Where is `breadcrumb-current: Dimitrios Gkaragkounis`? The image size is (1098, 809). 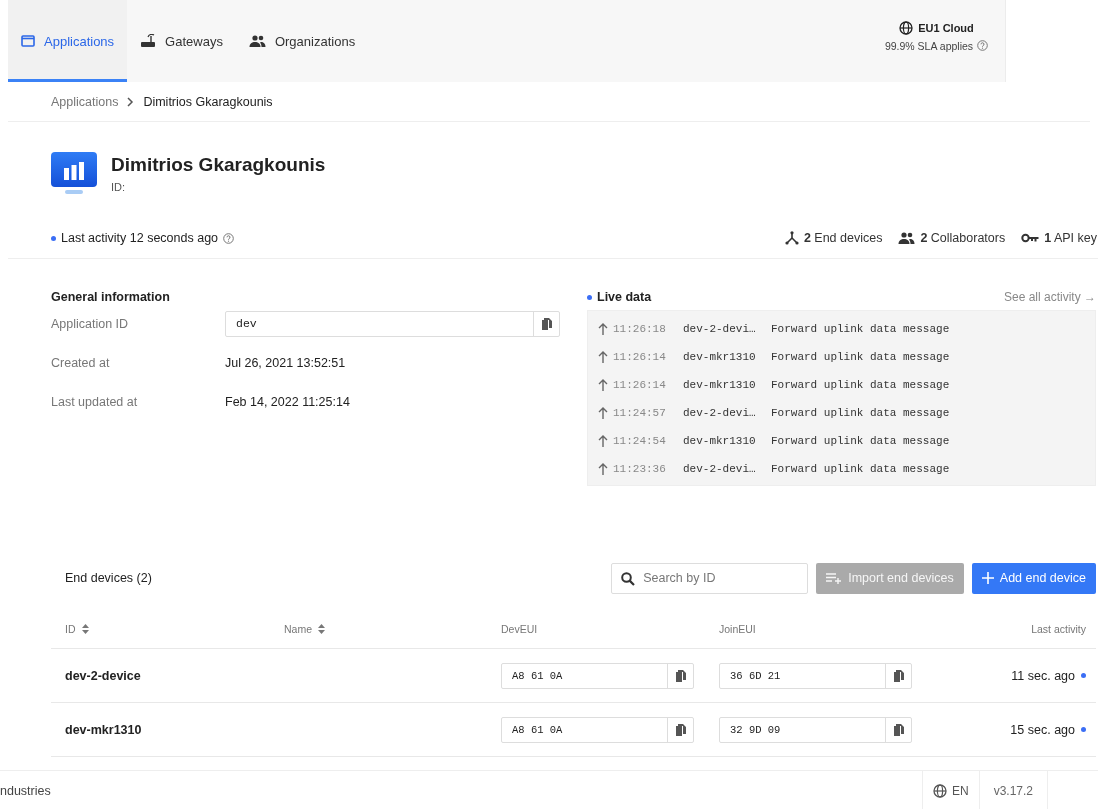
breadcrumb-current: Dimitrios Gkaragkounis is located at coordinates (208, 101).